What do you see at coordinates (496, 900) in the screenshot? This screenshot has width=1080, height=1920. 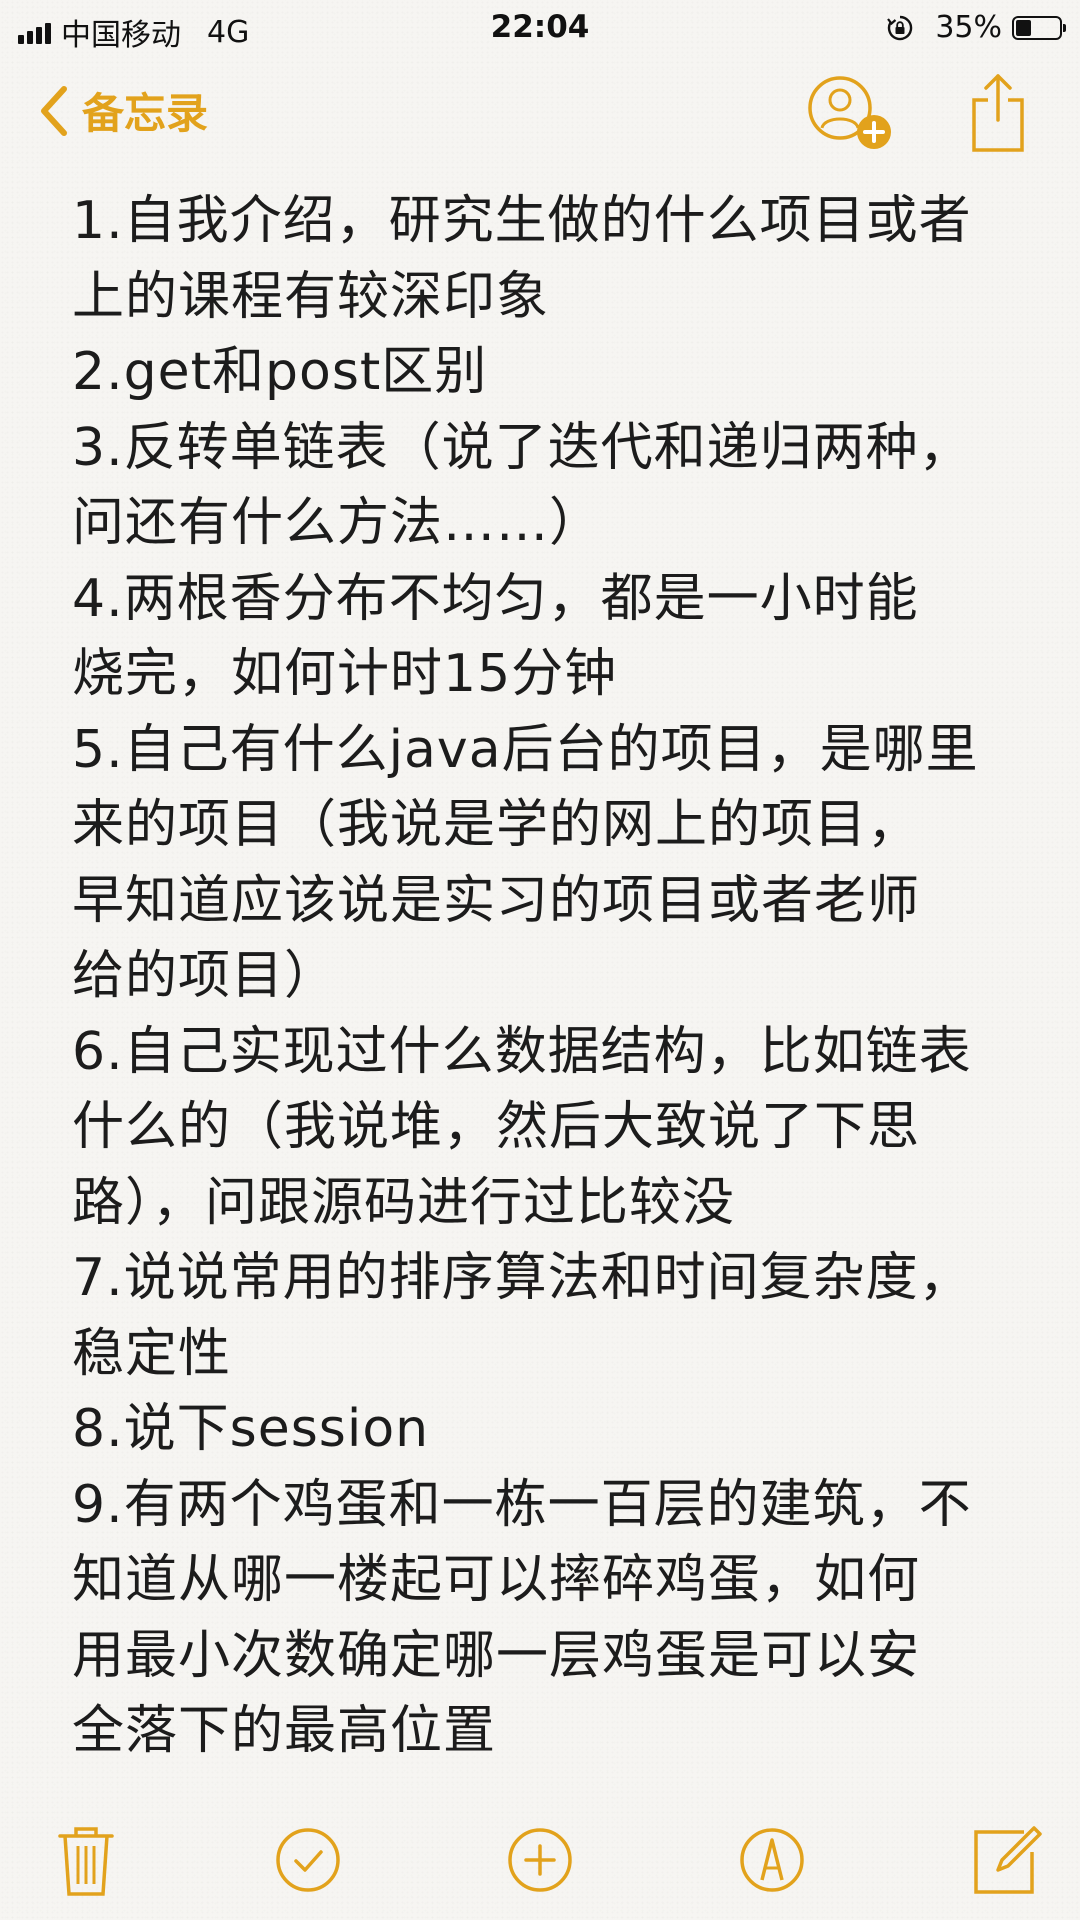 I see `note-line: 早知道应该说是实习的项目或者老师` at bounding box center [496, 900].